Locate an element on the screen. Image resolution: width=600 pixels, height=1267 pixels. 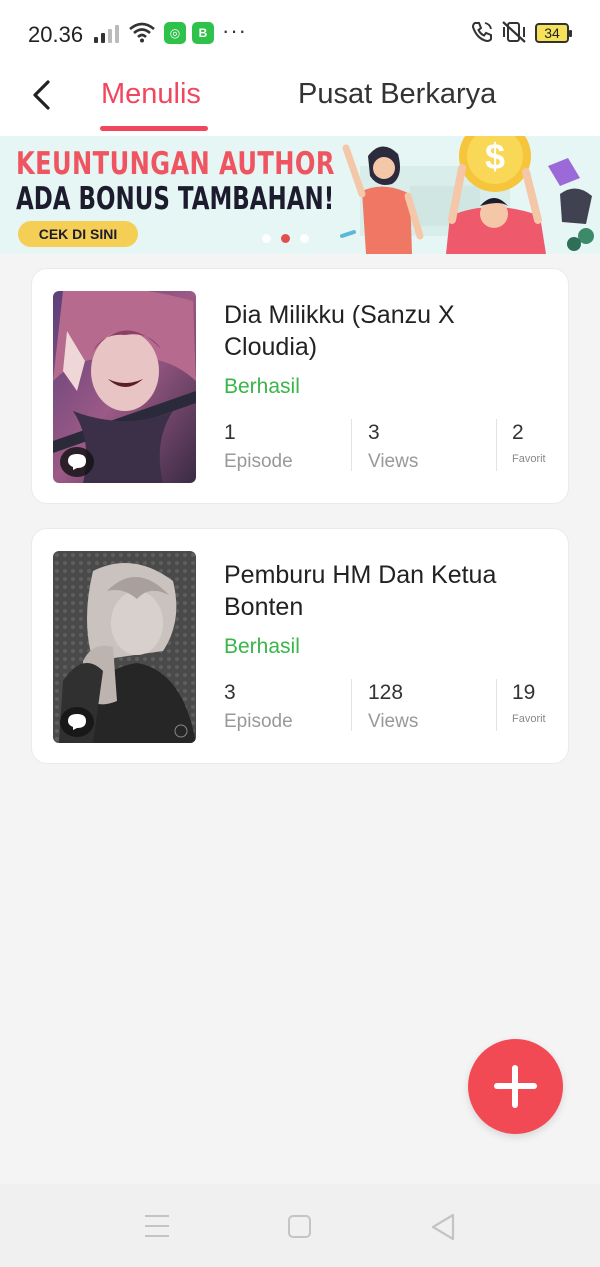
app-notification-icon: ◎ is located at coordinates (175, 33).